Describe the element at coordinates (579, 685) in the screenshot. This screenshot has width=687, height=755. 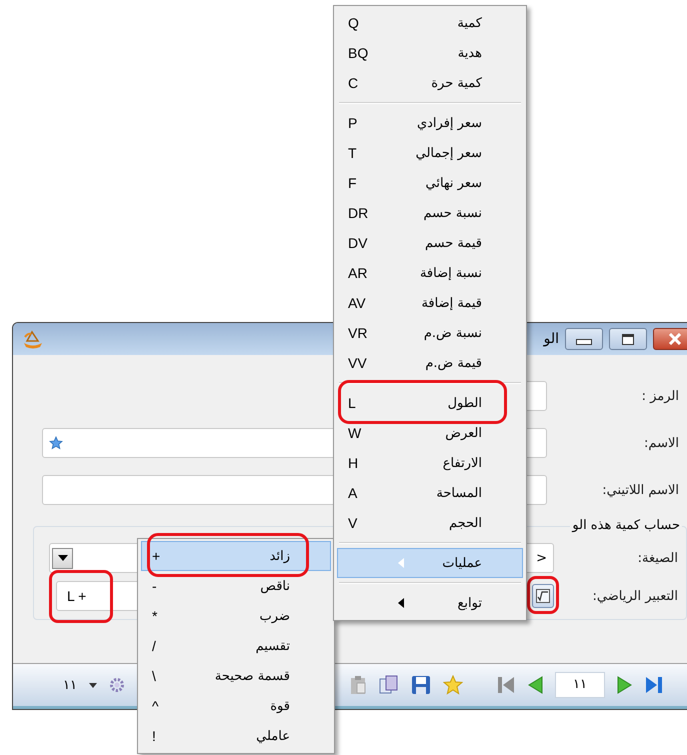
I see `record-number-field: ١١` at that location.